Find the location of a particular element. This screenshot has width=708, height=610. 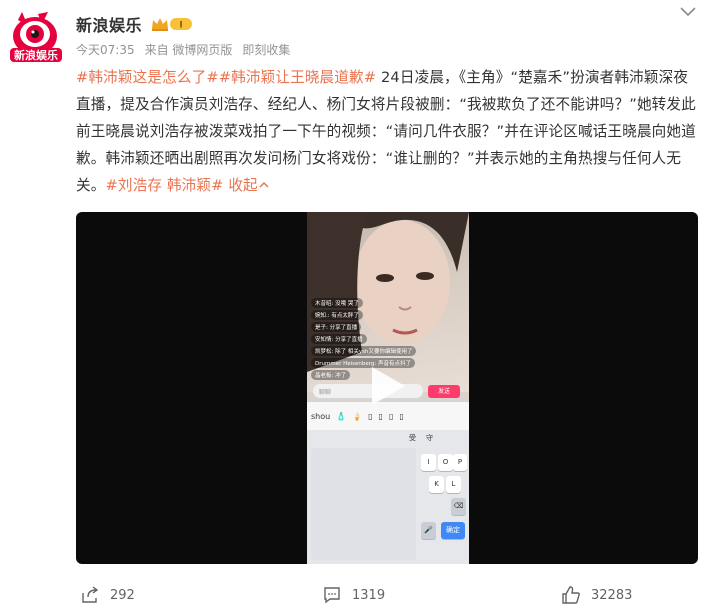

chevron-down-icon is located at coordinates (688, 12).